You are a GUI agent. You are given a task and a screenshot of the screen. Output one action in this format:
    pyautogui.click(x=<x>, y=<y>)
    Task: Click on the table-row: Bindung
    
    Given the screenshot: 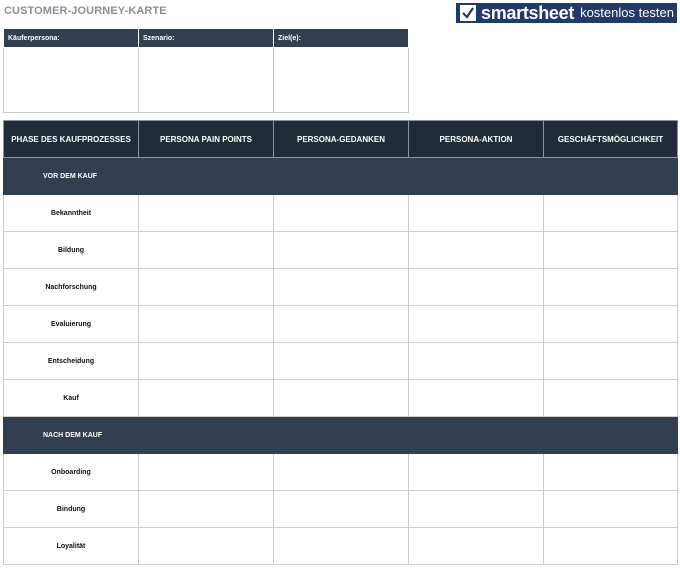 What is the action you would take?
    pyautogui.click(x=340, y=509)
    